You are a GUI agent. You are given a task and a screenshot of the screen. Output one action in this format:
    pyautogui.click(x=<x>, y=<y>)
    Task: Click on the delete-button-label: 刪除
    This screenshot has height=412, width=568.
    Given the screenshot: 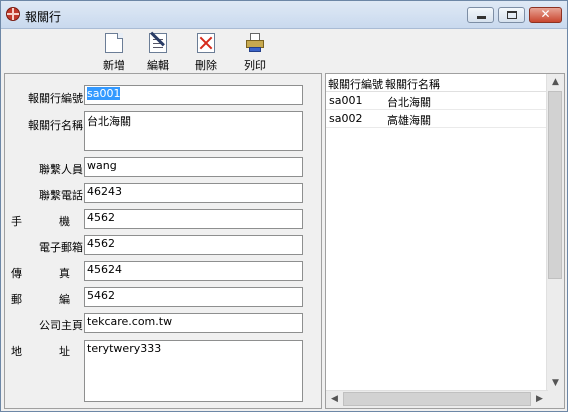 What is the action you would take?
    pyautogui.click(x=206, y=65)
    